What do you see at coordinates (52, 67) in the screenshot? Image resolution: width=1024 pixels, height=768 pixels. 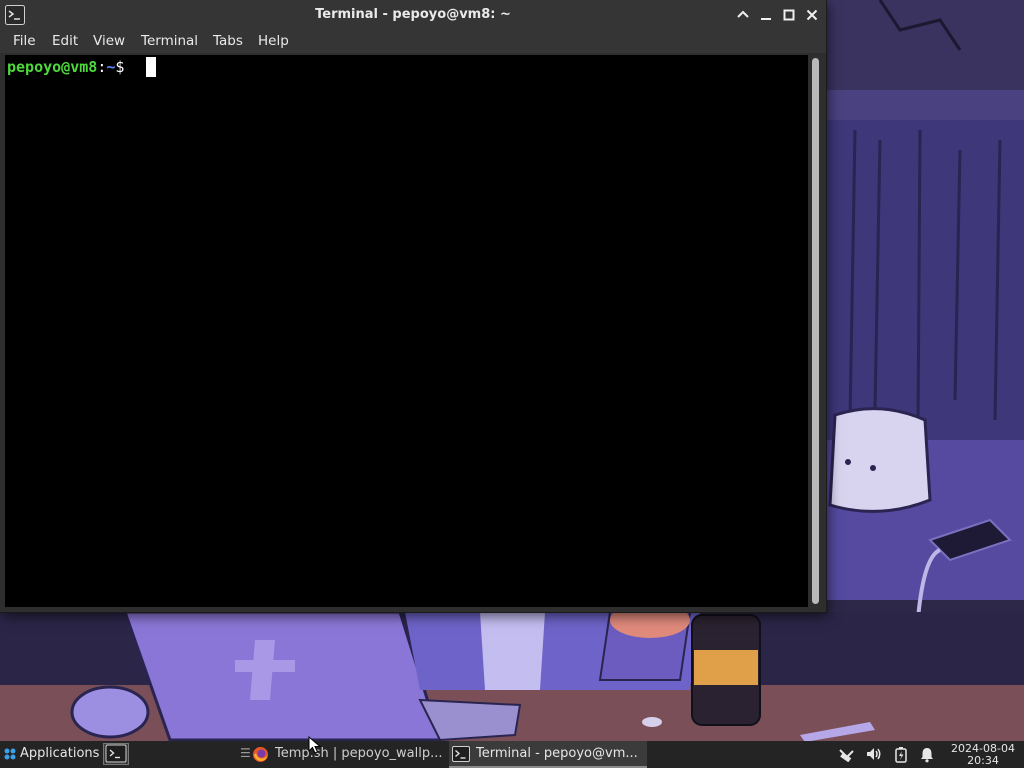 I see `prompt-user-host: pepoyo@vm8` at bounding box center [52, 67].